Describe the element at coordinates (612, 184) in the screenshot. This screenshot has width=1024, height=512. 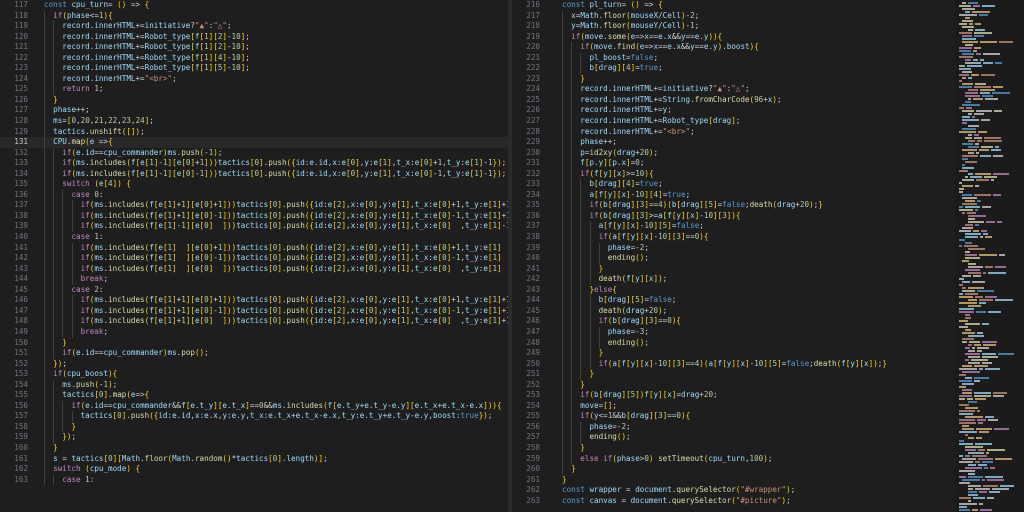
I see `code-text: b[drag][4]=true;` at that location.